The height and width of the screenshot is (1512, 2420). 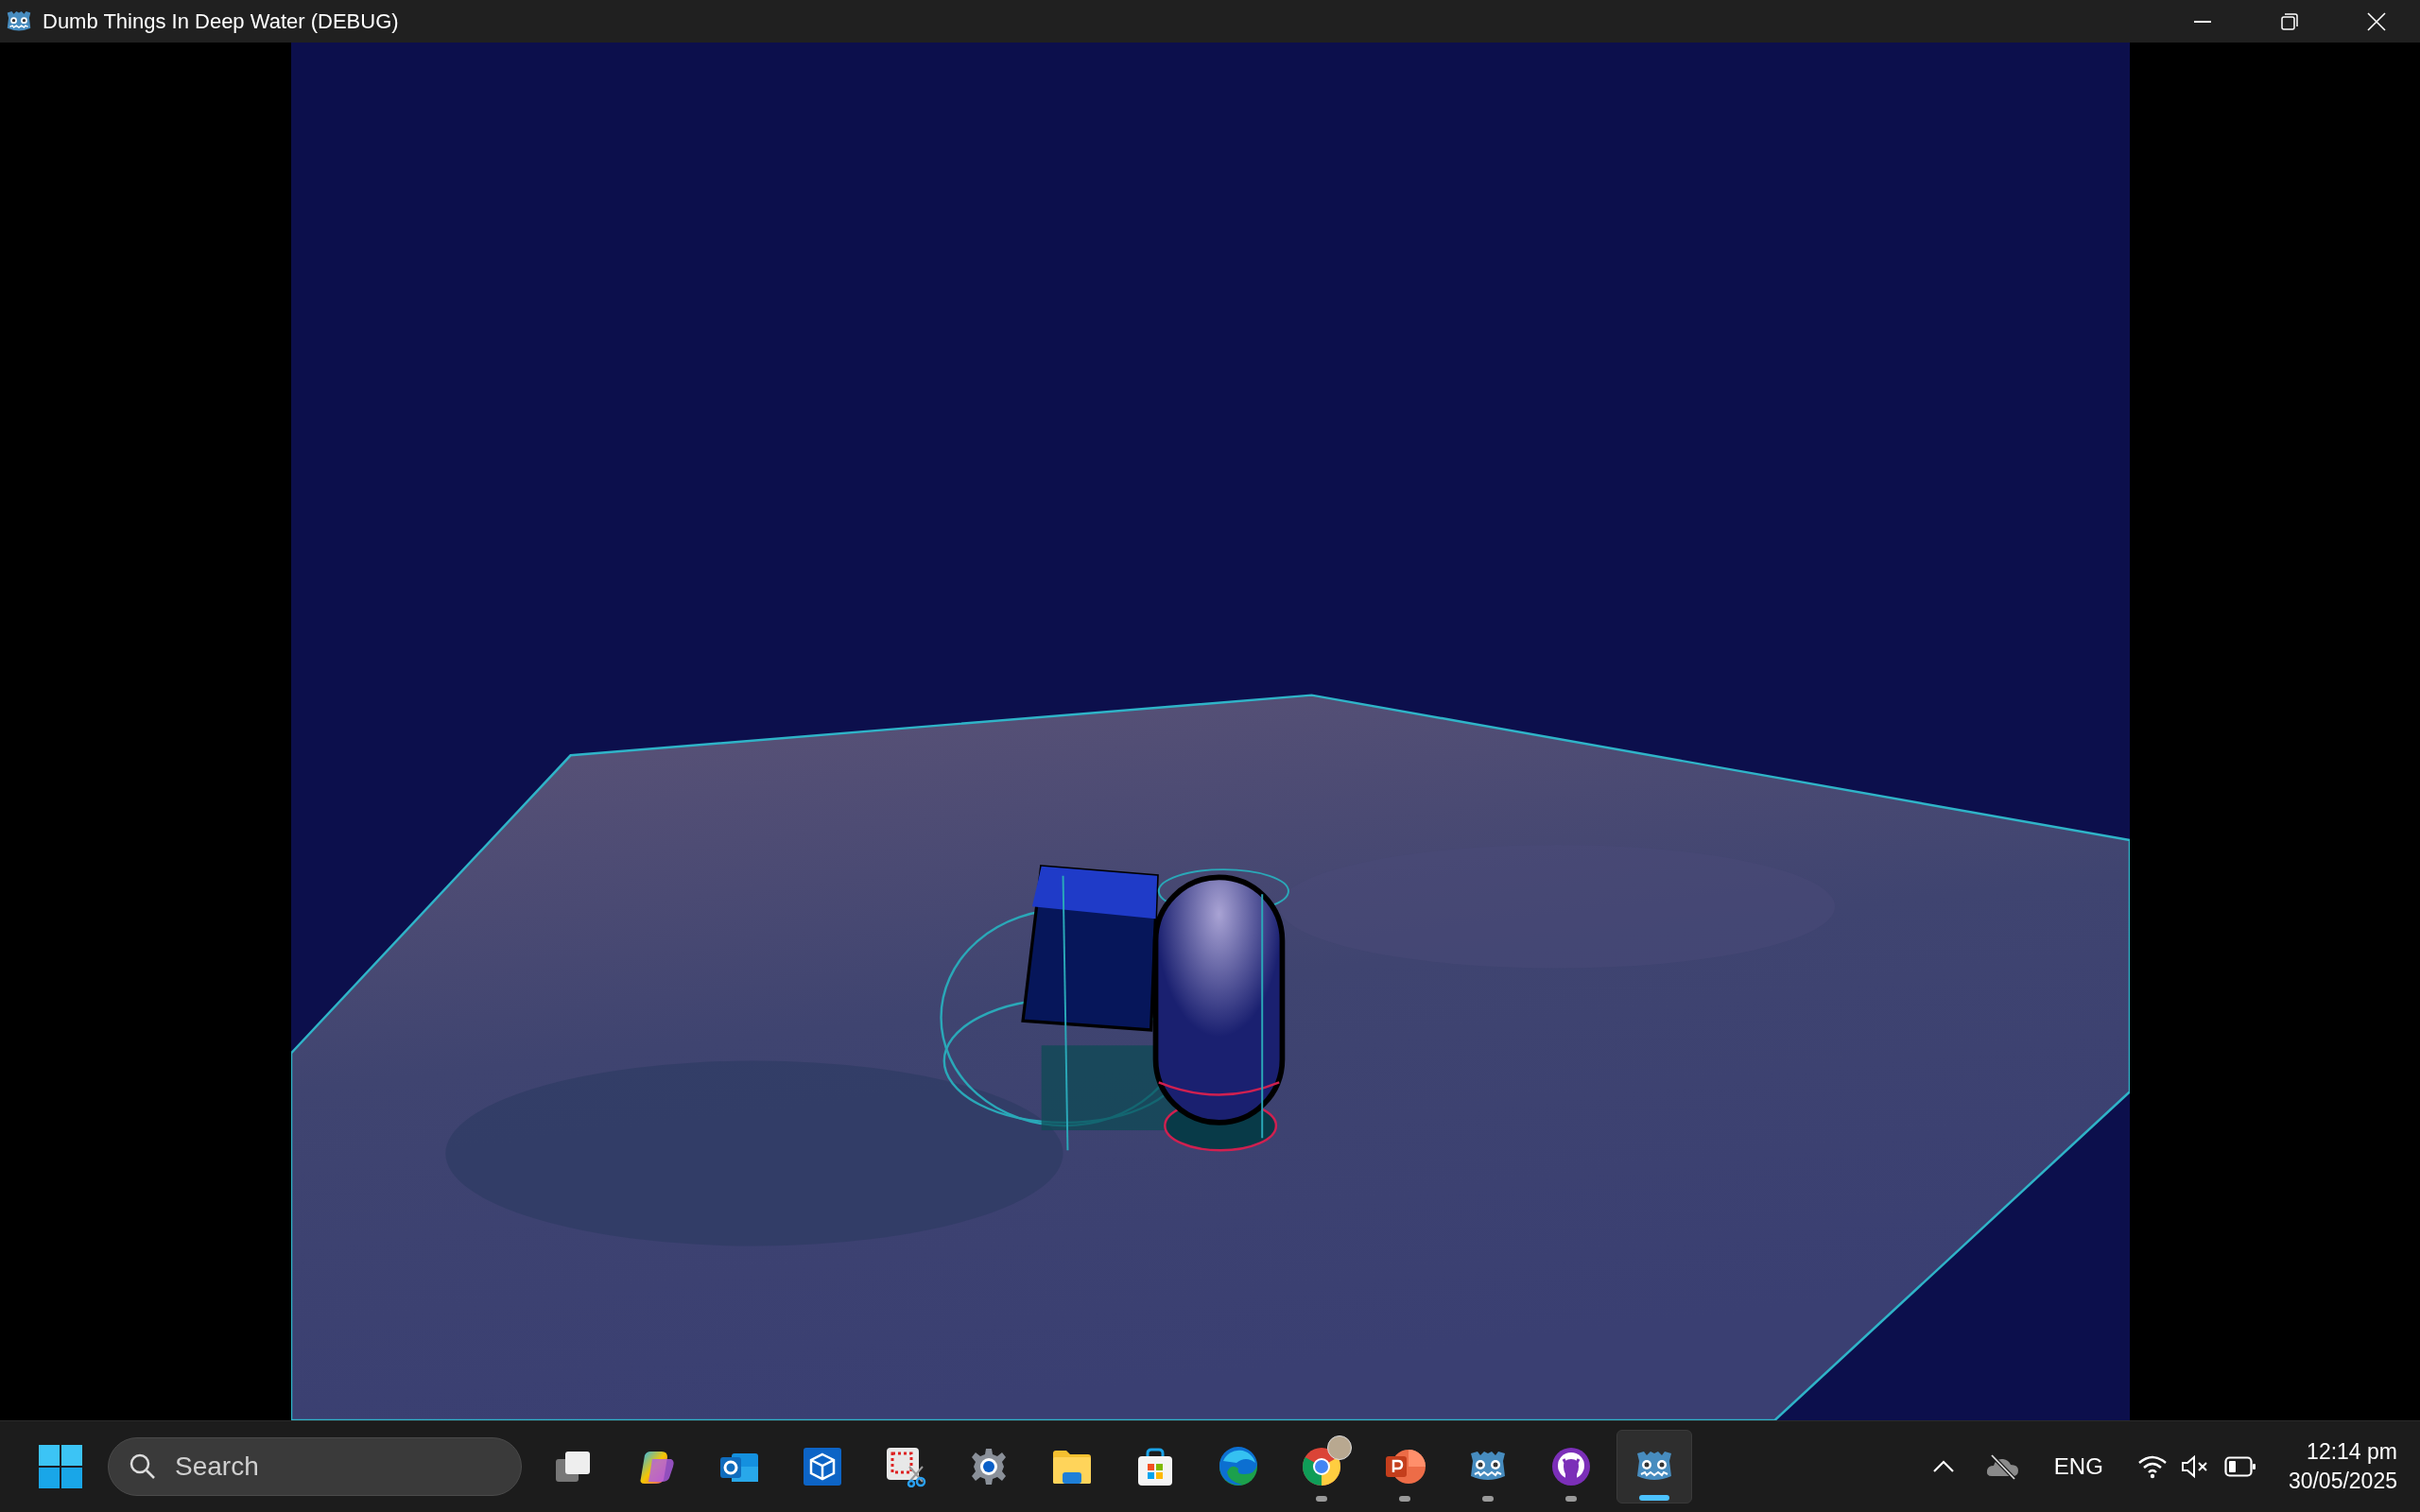 What do you see at coordinates (60, 1466) in the screenshot?
I see `windows-logo-icon` at bounding box center [60, 1466].